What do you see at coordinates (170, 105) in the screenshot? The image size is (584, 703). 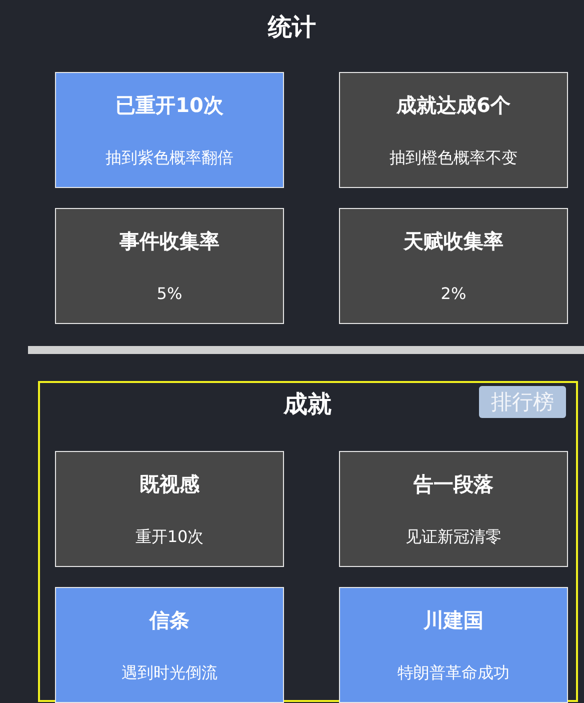 I see `card-title: 已重开10次` at bounding box center [170, 105].